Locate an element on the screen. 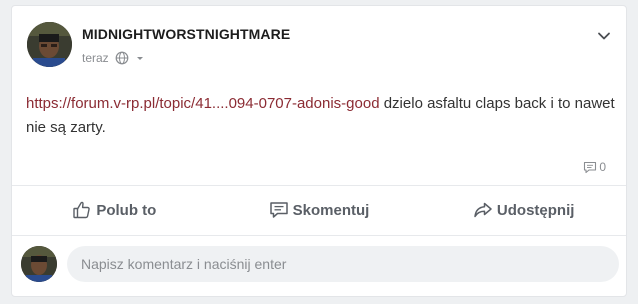 Image resolution: width=638 pixels, height=304 pixels. like-button: Polub to is located at coordinates (114, 210).